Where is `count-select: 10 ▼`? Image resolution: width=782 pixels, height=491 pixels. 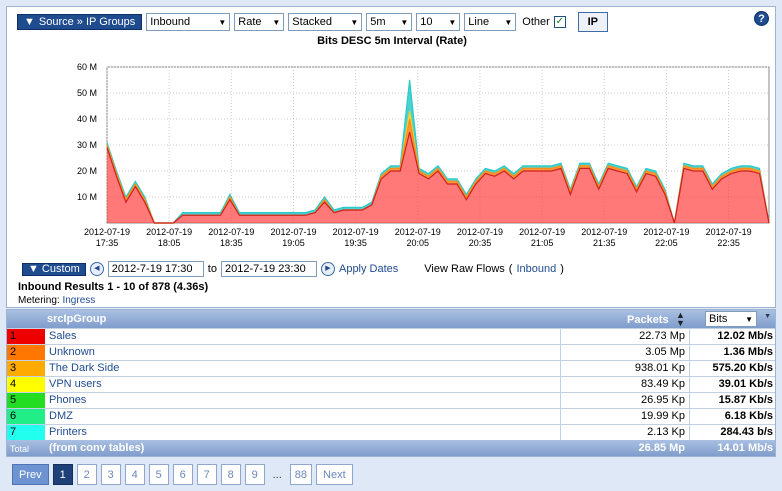
count-select: 10 ▼ is located at coordinates (438, 22).